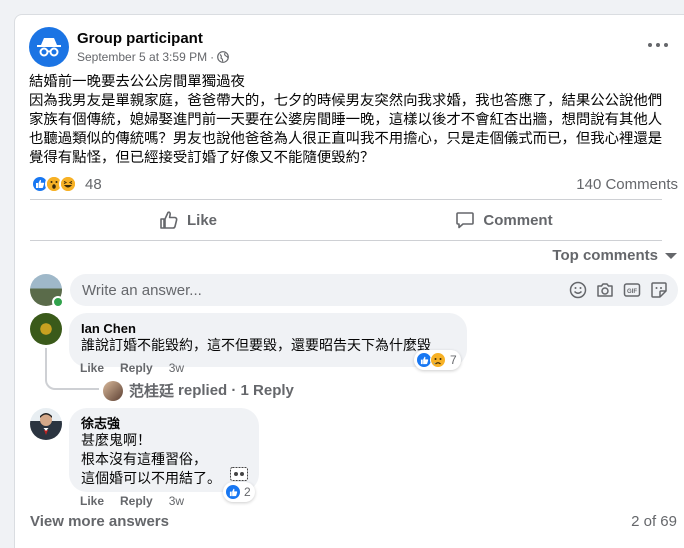 The height and width of the screenshot is (548, 684). I want to click on gif-icon: GIF, so click(632, 290).